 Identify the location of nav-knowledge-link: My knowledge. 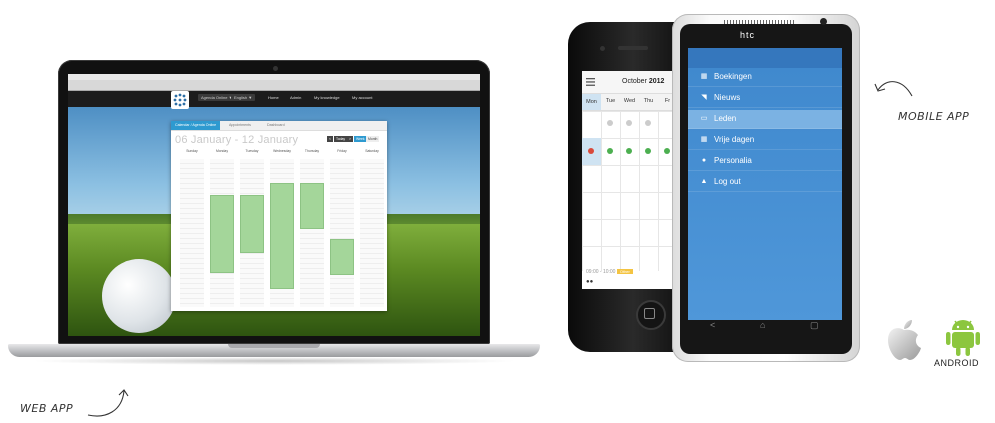
(327, 97).